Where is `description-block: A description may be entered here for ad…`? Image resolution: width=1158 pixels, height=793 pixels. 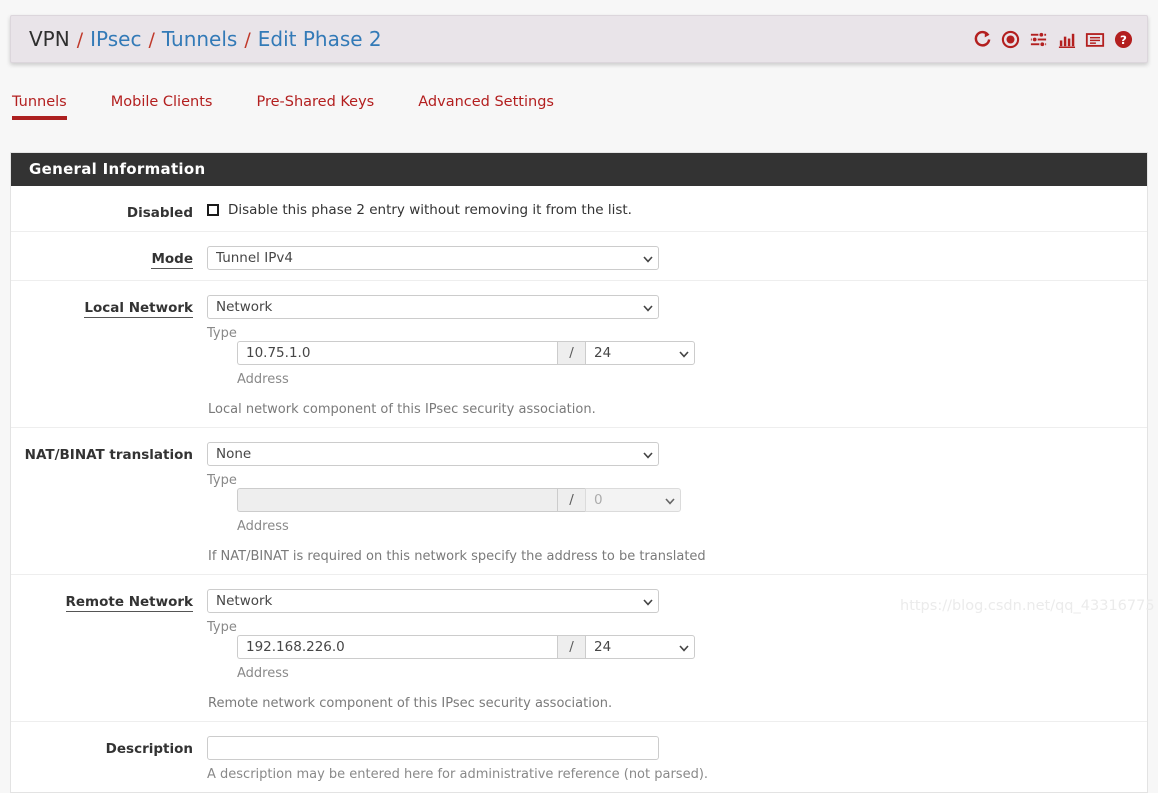 description-block: A description may be entered here for ad… is located at coordinates (457, 759).